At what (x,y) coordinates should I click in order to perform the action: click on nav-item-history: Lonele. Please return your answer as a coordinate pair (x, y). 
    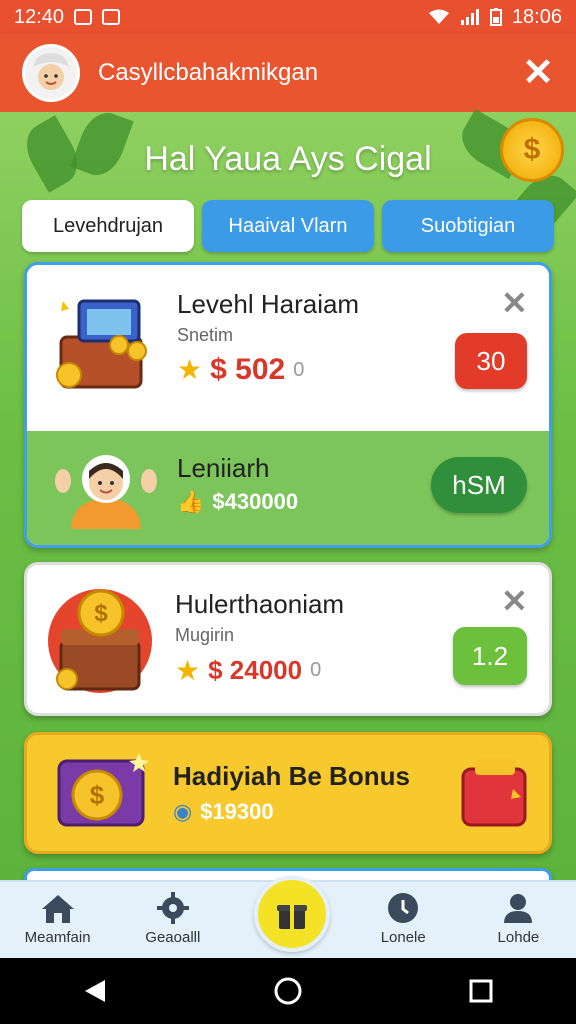
    Looking at the image, I should click on (403, 918).